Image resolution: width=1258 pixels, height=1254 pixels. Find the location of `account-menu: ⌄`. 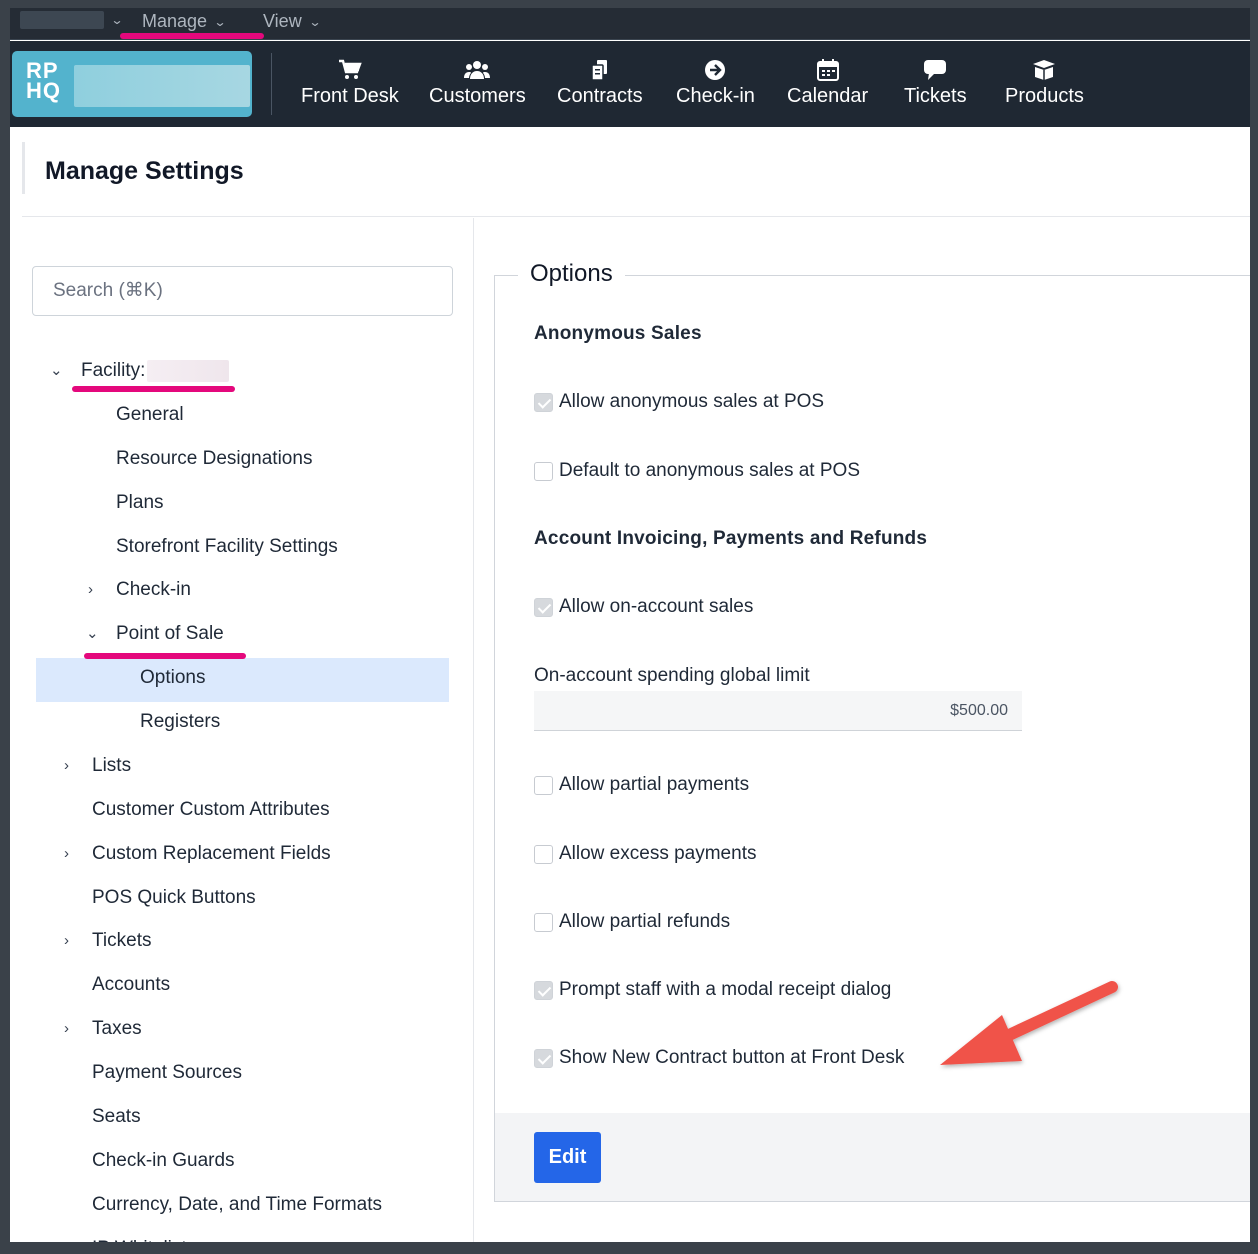

account-menu: ⌄ is located at coordinates (72, 20).